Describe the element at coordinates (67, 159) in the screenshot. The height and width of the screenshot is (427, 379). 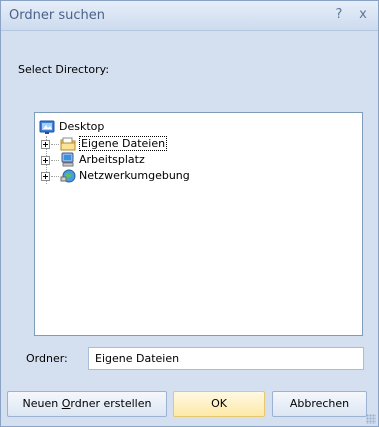
I see `computer-icon` at that location.